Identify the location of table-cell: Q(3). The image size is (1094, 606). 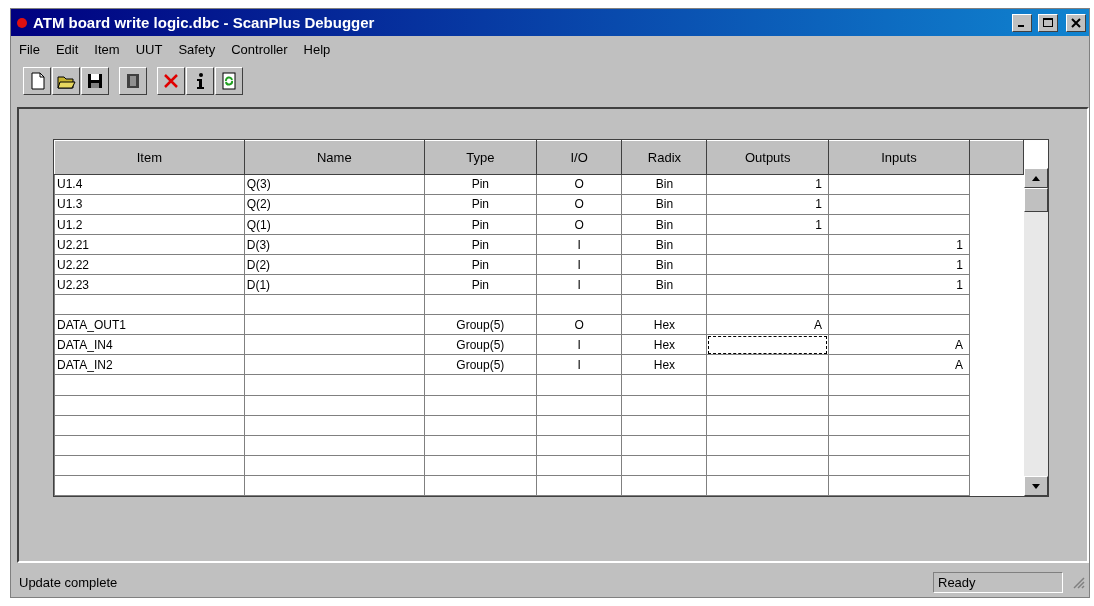
(334, 184).